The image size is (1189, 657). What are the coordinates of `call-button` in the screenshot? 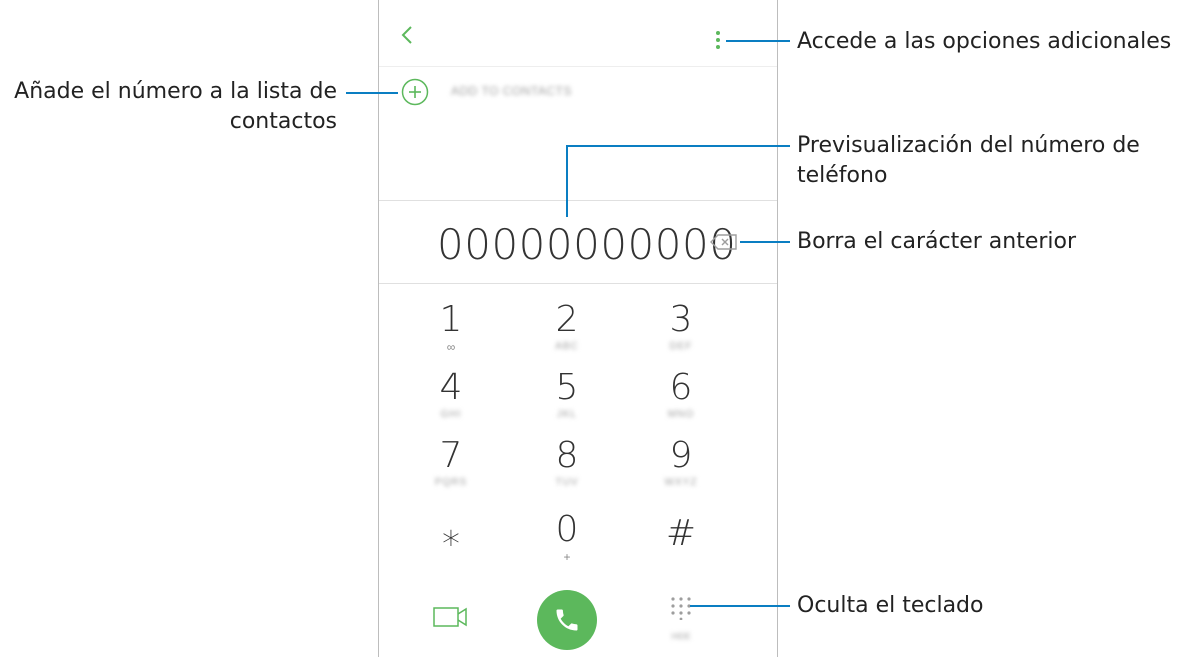 It's located at (567, 620).